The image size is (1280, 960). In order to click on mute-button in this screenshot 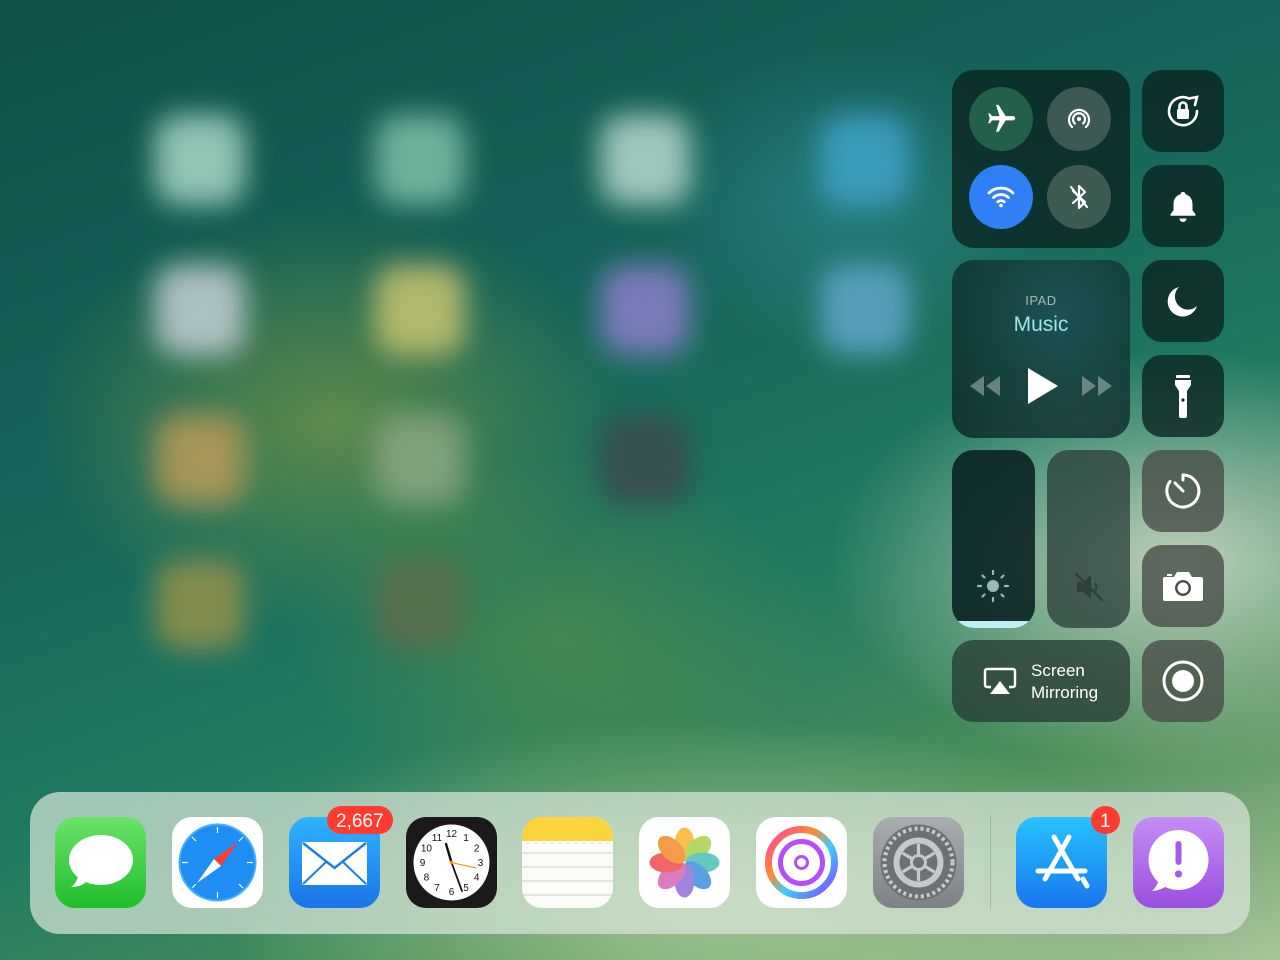, I will do `click(1183, 206)`.